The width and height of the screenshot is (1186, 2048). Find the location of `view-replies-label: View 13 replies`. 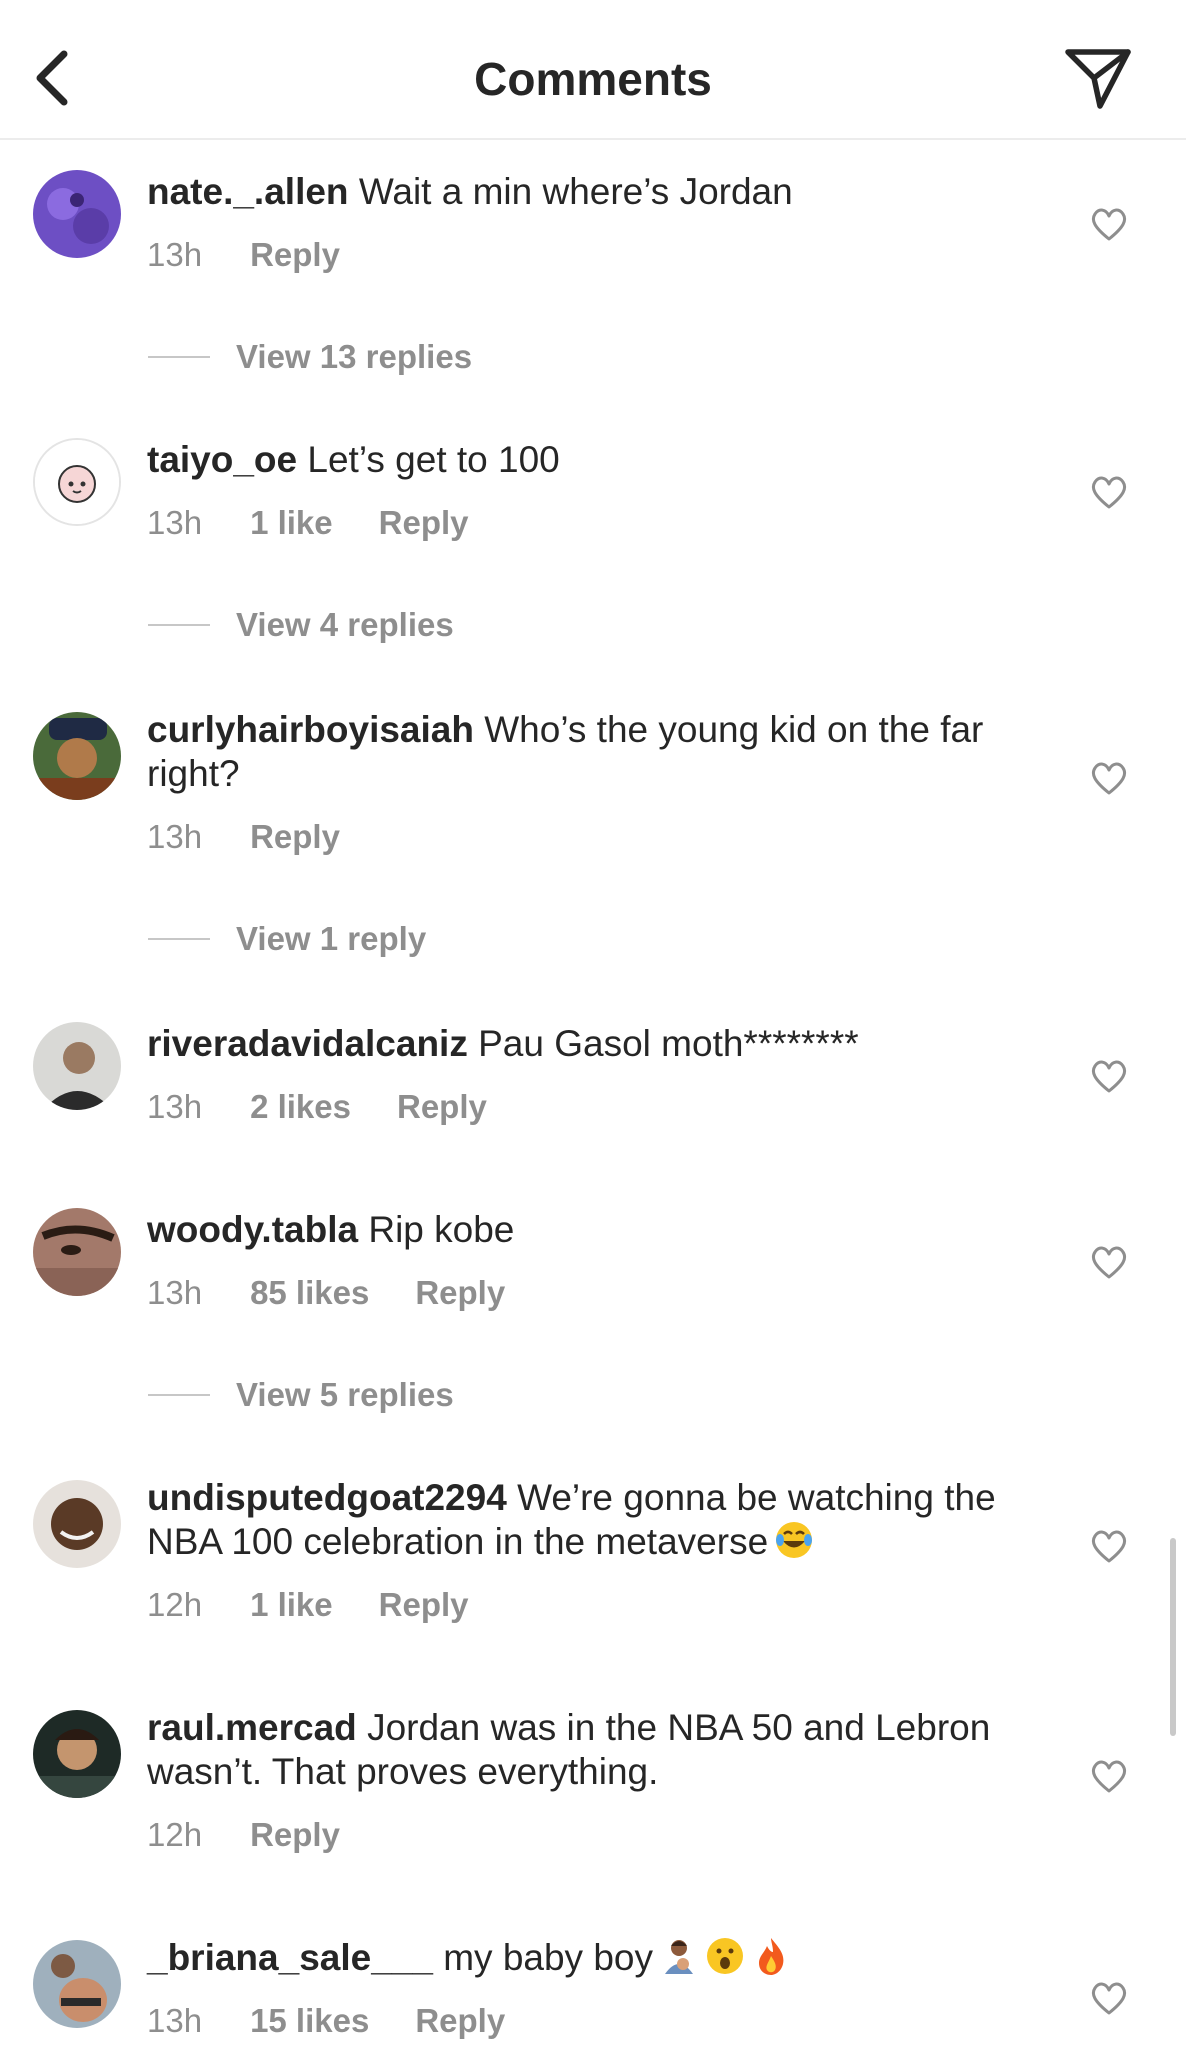

view-replies-label: View 13 replies is located at coordinates (354, 356).